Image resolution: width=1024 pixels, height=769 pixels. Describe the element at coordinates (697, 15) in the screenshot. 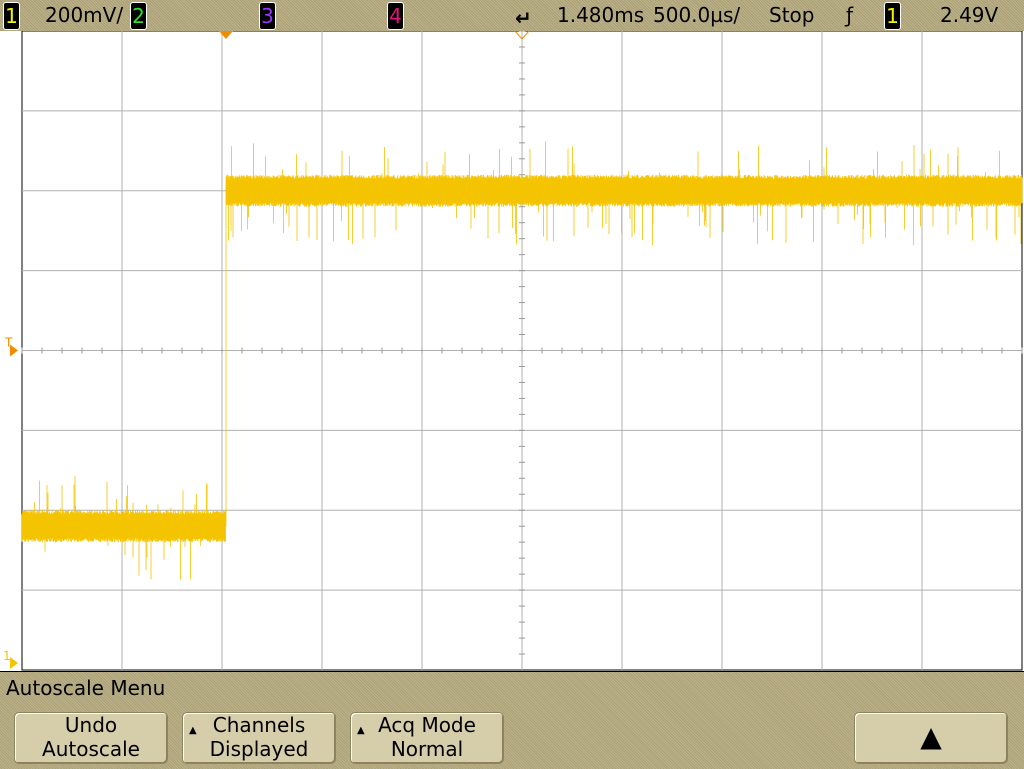

I see `time-scale: 500.0µs/` at that location.